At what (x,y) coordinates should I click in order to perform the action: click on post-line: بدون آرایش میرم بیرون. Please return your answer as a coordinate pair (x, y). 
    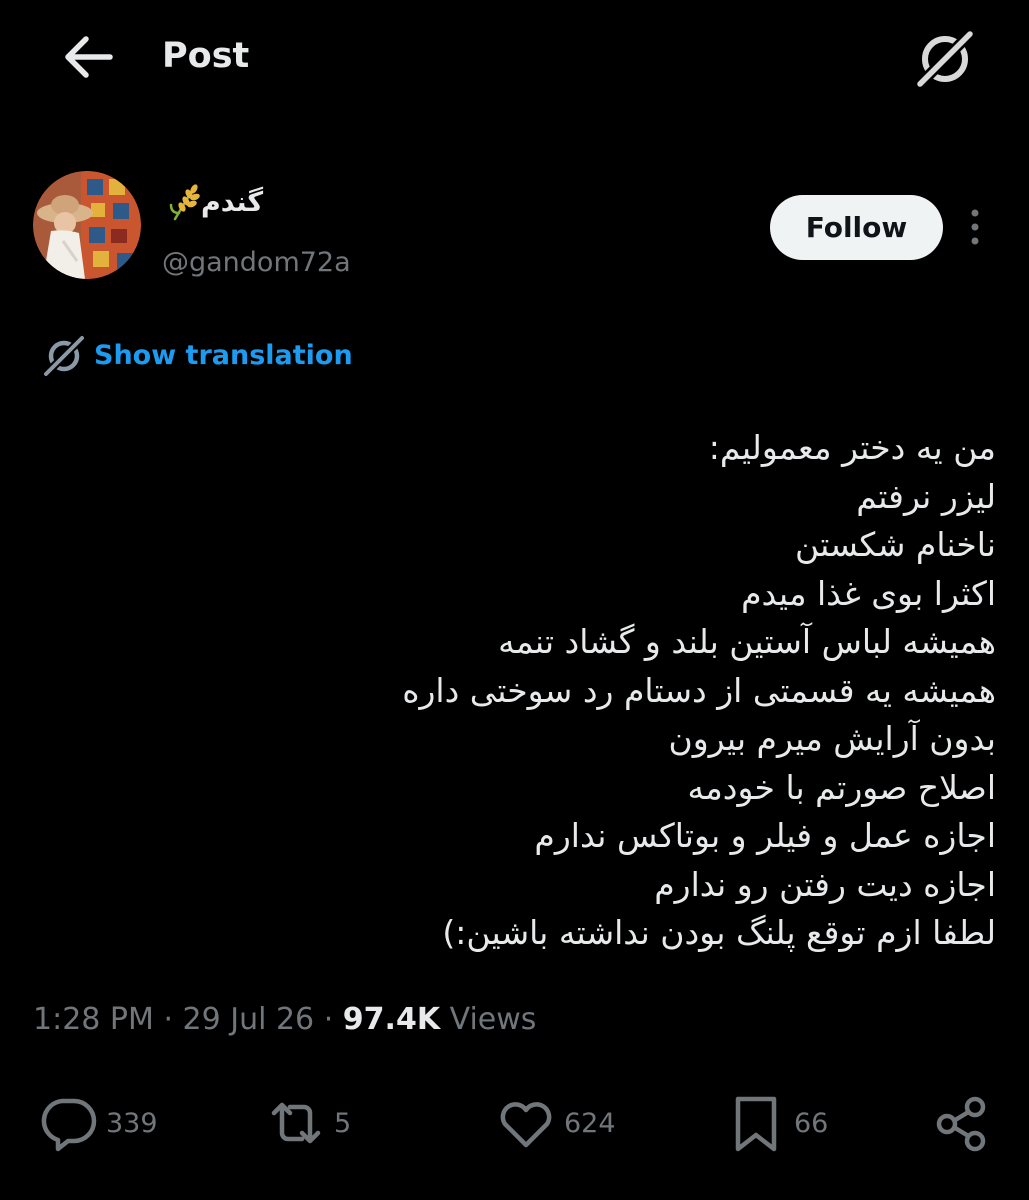
    Looking at the image, I should click on (832, 738).